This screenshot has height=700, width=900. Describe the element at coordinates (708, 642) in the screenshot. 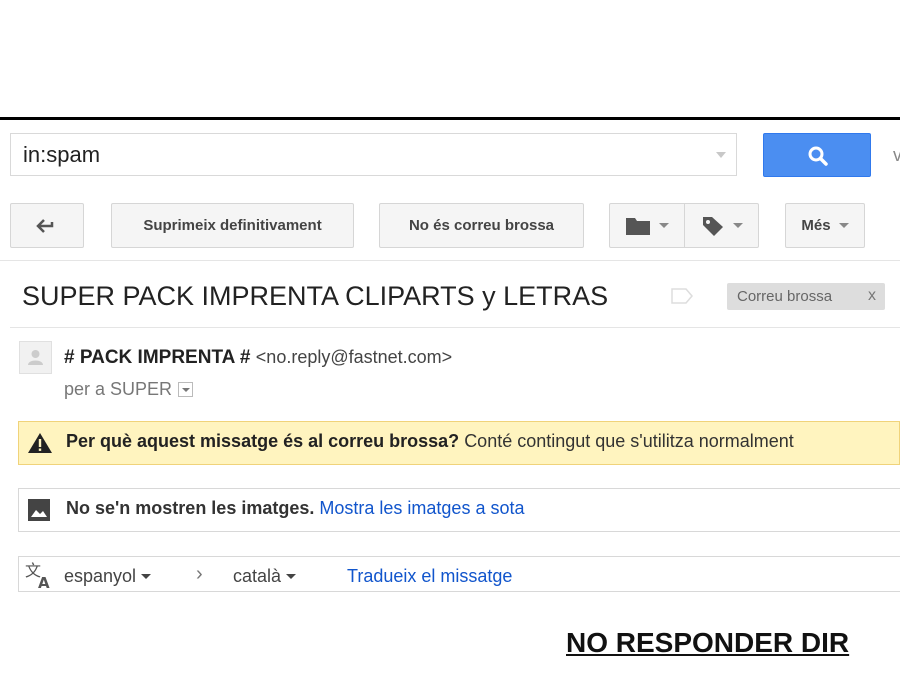

I see `email-body-heading: NO RESPONDER DIR` at that location.